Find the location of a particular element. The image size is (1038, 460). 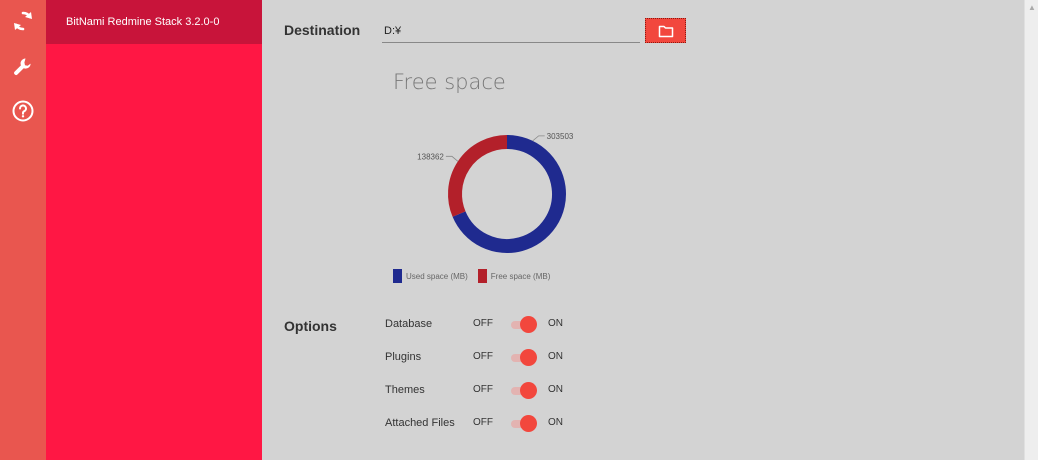

option-label: Themes is located at coordinates (405, 390).